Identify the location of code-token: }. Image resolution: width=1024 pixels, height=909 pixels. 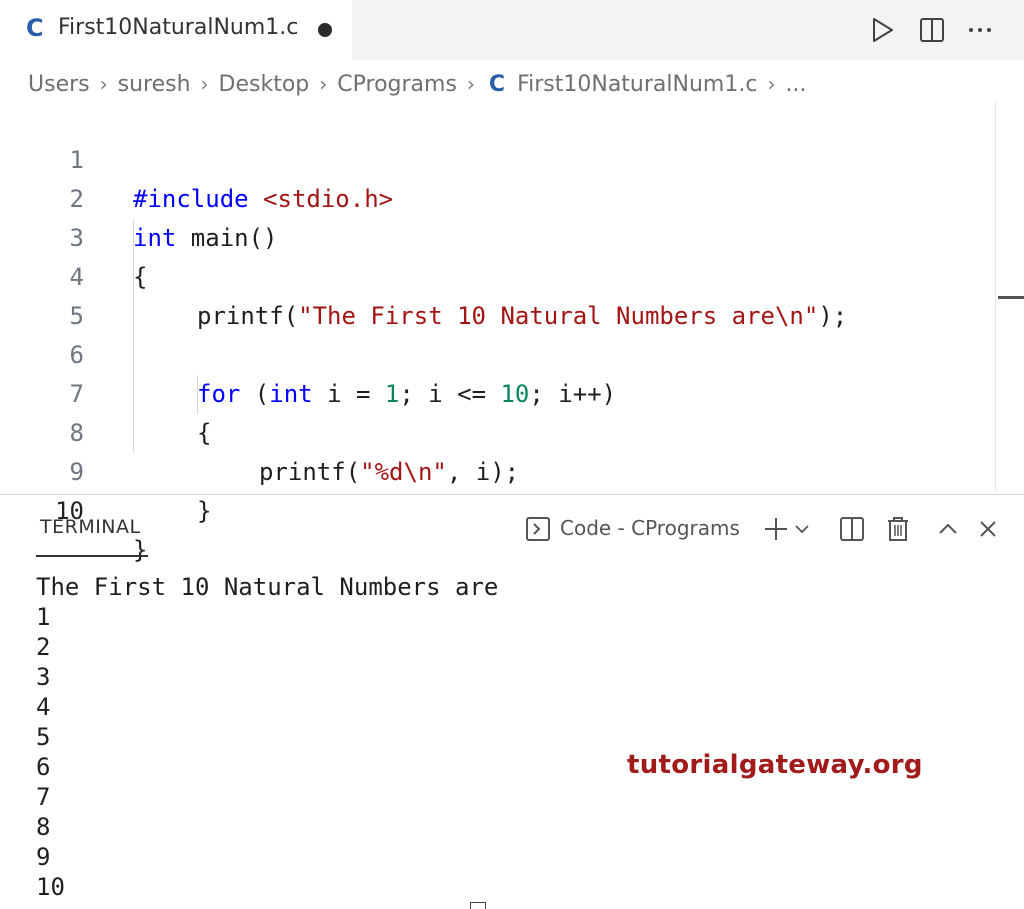
(204, 511).